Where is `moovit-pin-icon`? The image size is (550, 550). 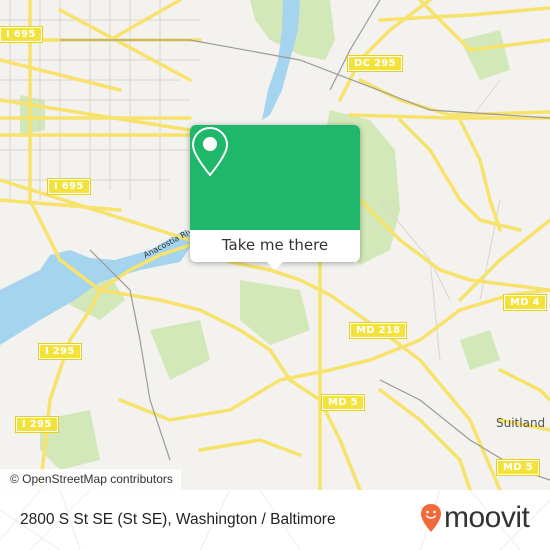
moovit-pin-icon is located at coordinates (431, 518).